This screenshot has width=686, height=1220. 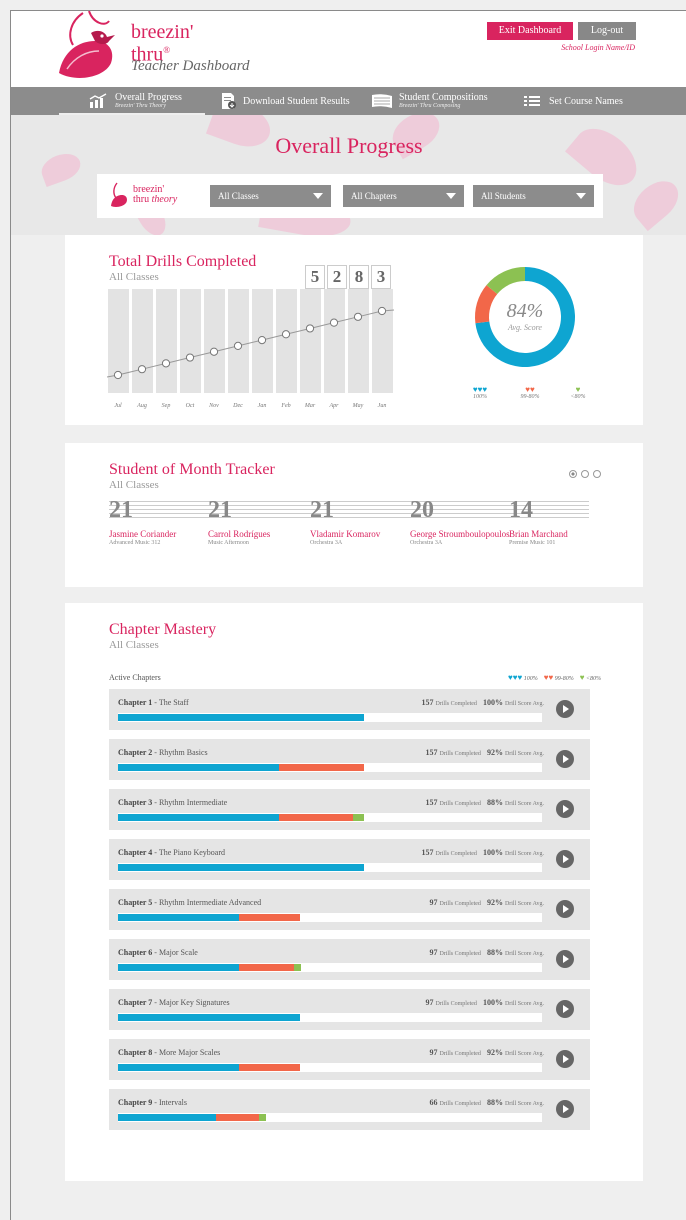 I want to click on students-select-value: All Students, so click(x=503, y=196).